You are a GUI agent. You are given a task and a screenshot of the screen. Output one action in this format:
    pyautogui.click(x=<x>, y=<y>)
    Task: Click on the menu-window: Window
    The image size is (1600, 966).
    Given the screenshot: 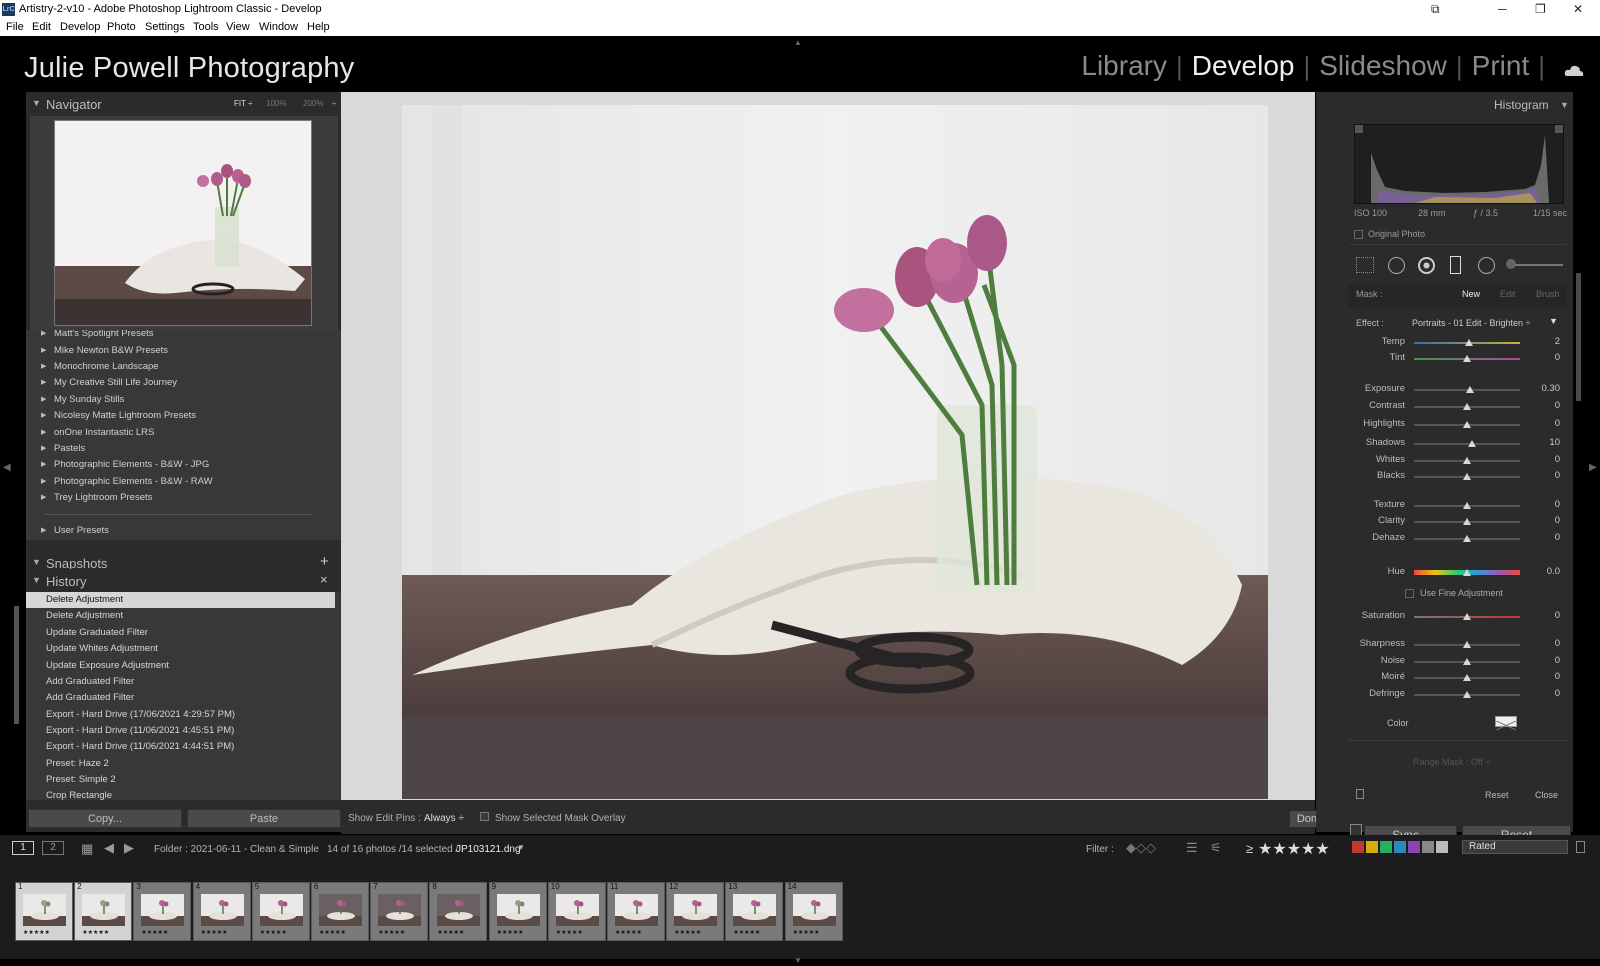 What is the action you would take?
    pyautogui.click(x=278, y=27)
    